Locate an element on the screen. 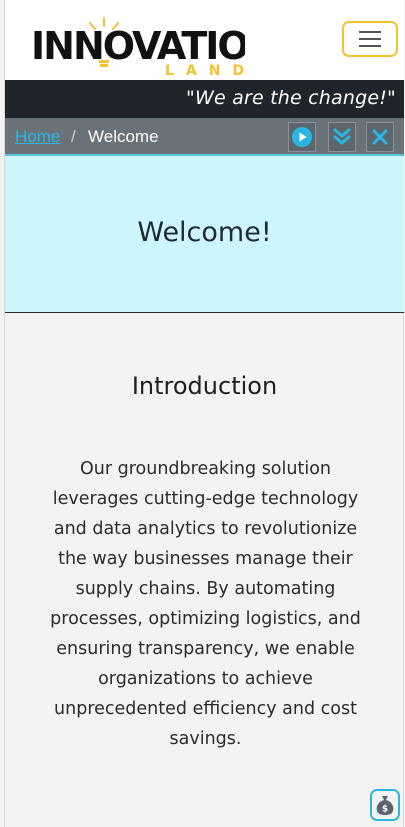  logo-wordmark: INNOVATION is located at coordinates (138, 46).